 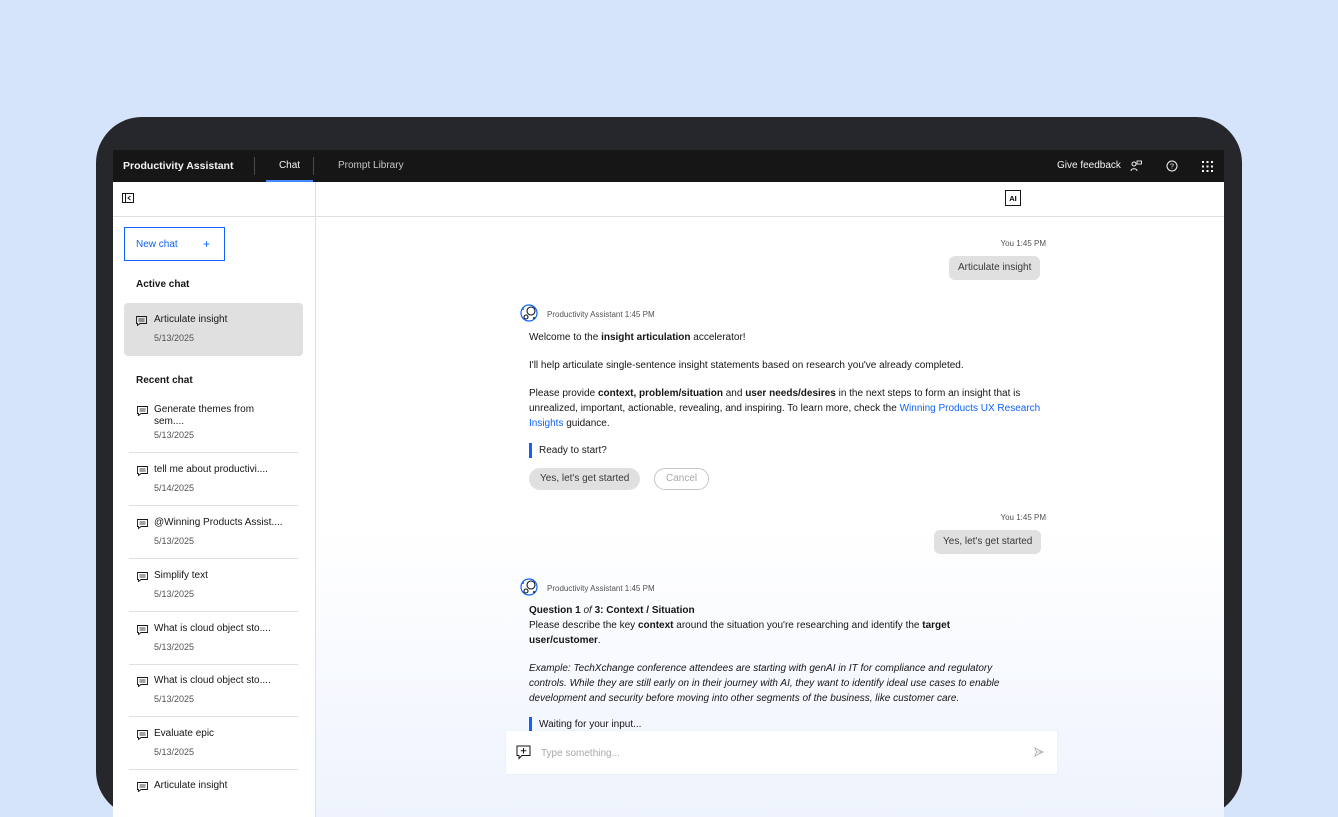 I want to click on give-feedback-label: Give feedback, so click(x=1089, y=165).